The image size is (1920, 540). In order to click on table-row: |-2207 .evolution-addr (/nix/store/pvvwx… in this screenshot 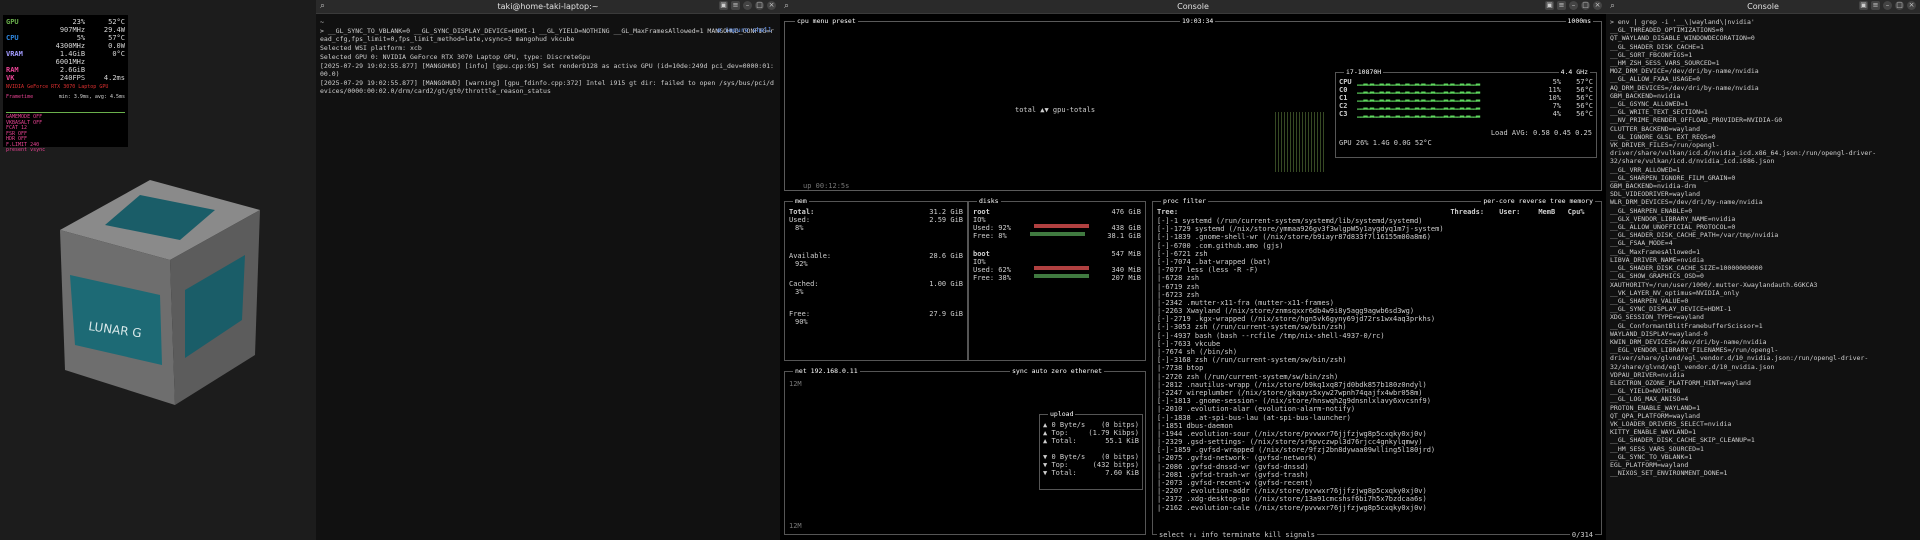, I will do `click(1307, 491)`.